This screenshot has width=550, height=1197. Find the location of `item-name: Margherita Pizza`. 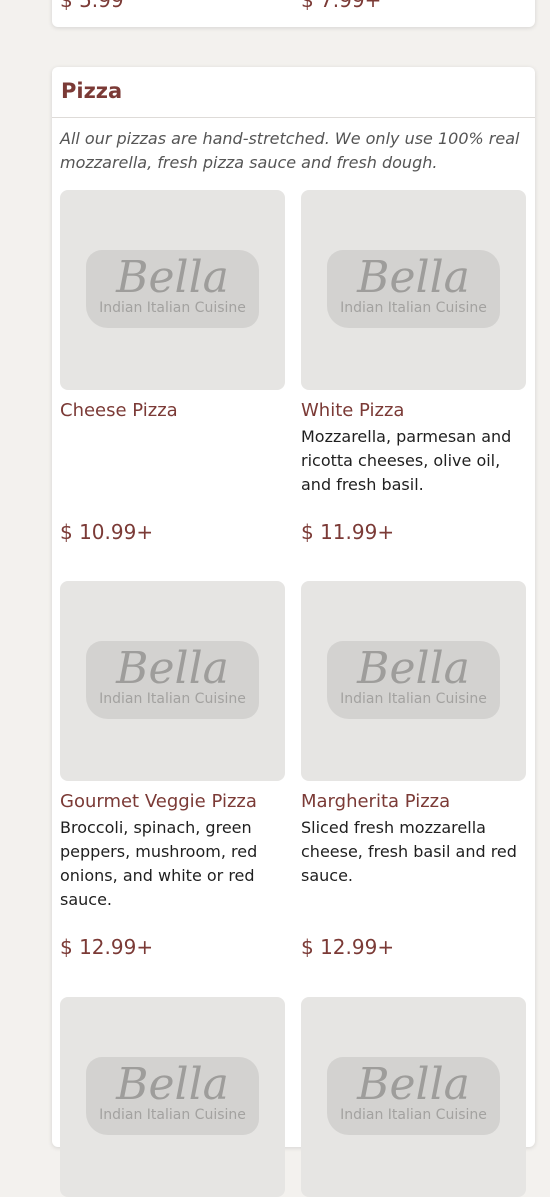

item-name: Margherita Pizza is located at coordinates (414, 802).